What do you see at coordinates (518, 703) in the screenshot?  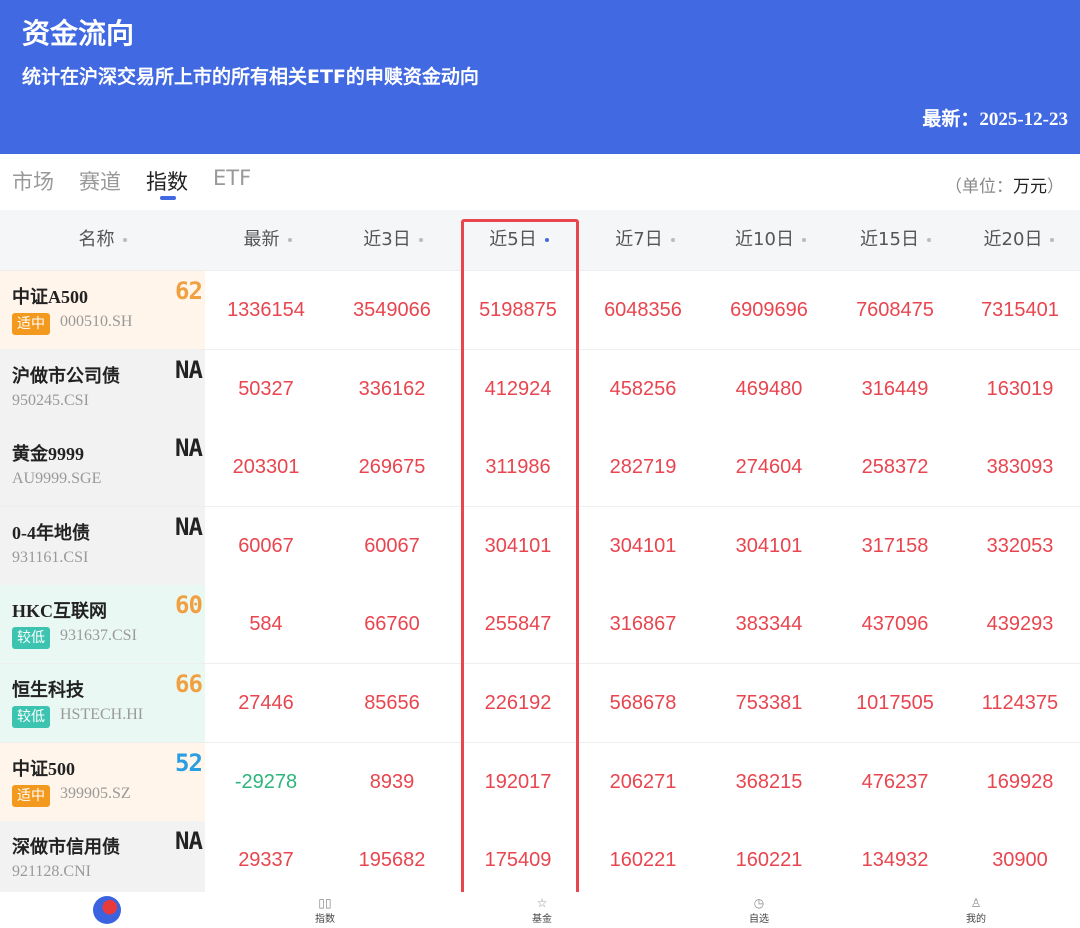 I see `flow-value-5d: 226192` at bounding box center [518, 703].